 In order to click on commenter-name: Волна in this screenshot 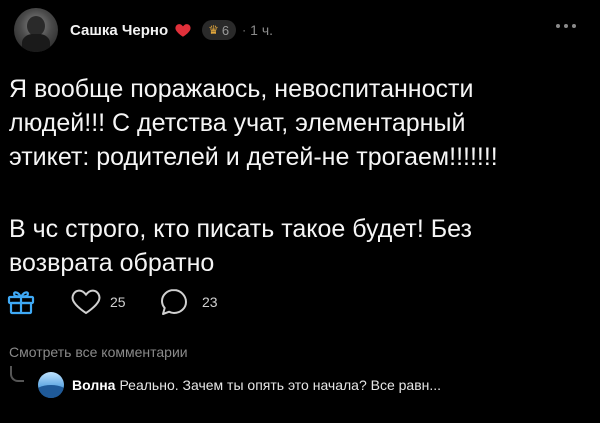, I will do `click(93, 385)`.